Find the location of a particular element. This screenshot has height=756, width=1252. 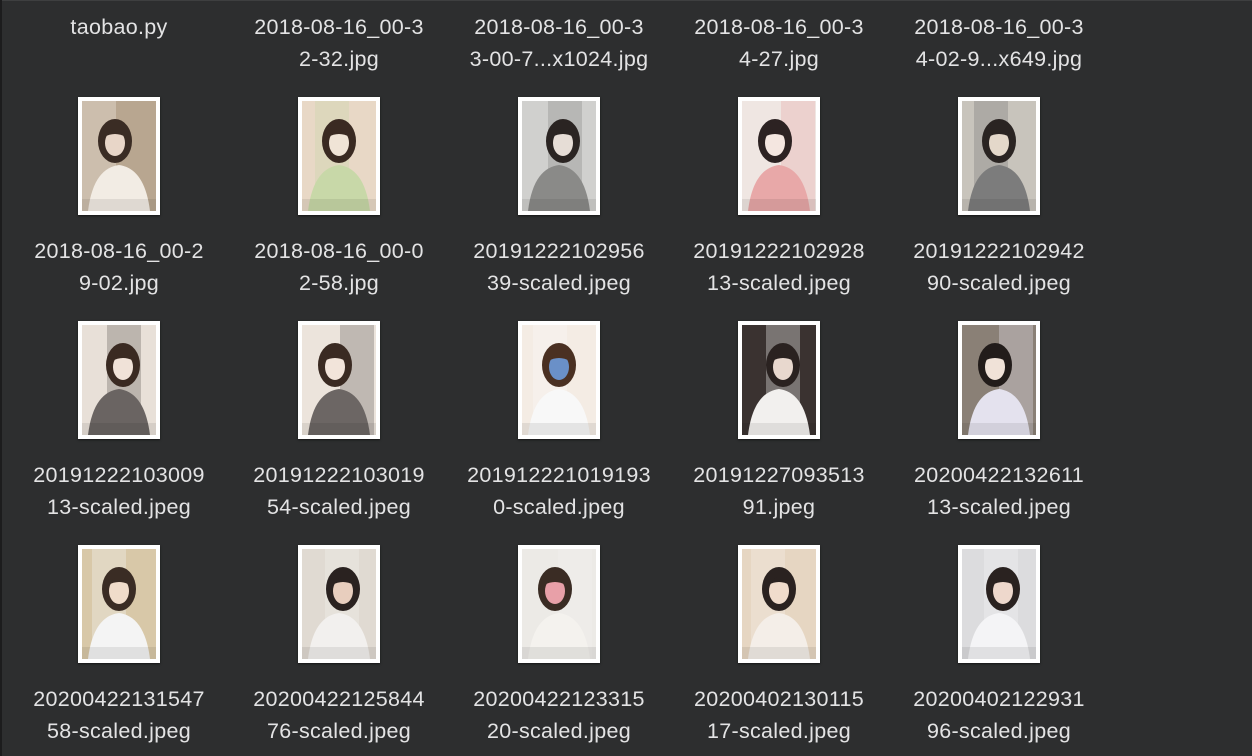

file-name-line-2: 0-scaled.jpeg is located at coordinates (559, 507).